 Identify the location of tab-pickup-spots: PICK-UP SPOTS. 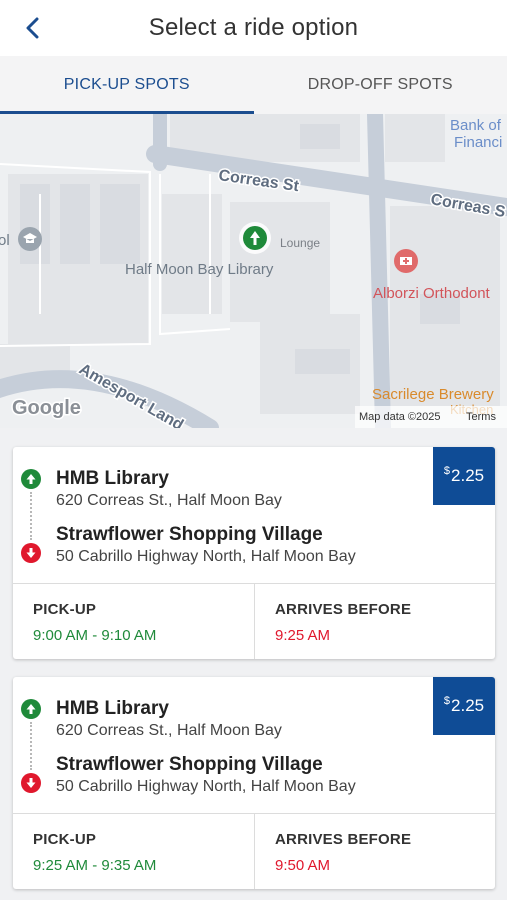
(127, 85).